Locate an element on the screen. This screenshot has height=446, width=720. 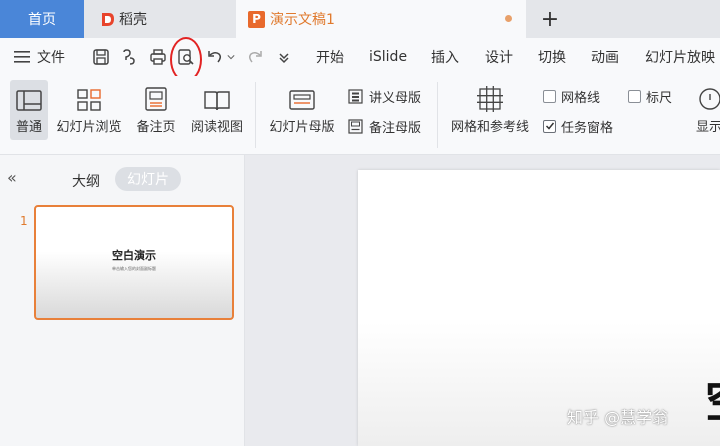
gridlines-checkbox-box is located at coordinates (549, 96).